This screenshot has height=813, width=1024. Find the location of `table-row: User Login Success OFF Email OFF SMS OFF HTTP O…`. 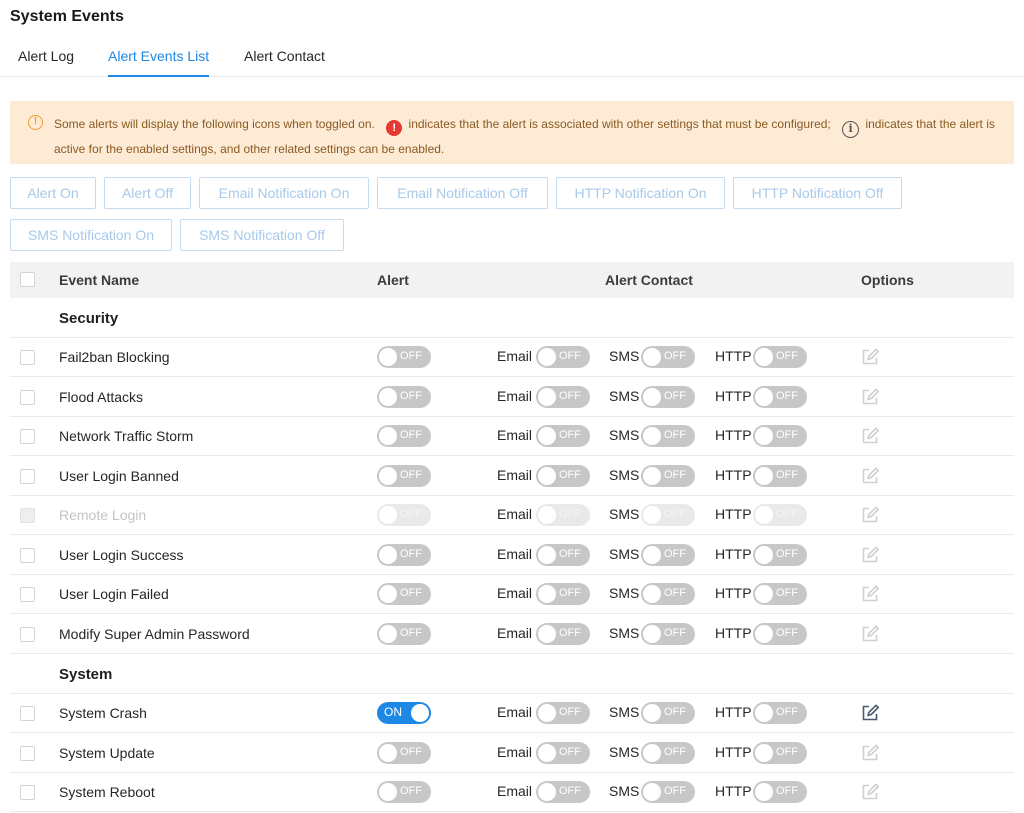

table-row: User Login Success OFF Email OFF SMS OFF HTTP O… is located at coordinates (512, 555).